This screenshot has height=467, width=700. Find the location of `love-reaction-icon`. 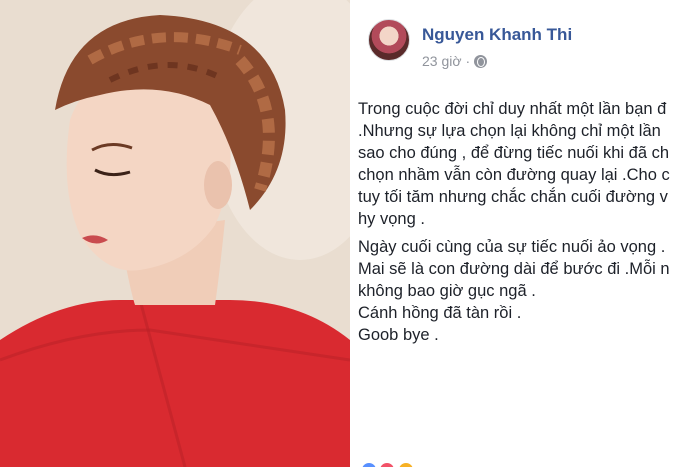

love-reaction-icon is located at coordinates (387, 464).